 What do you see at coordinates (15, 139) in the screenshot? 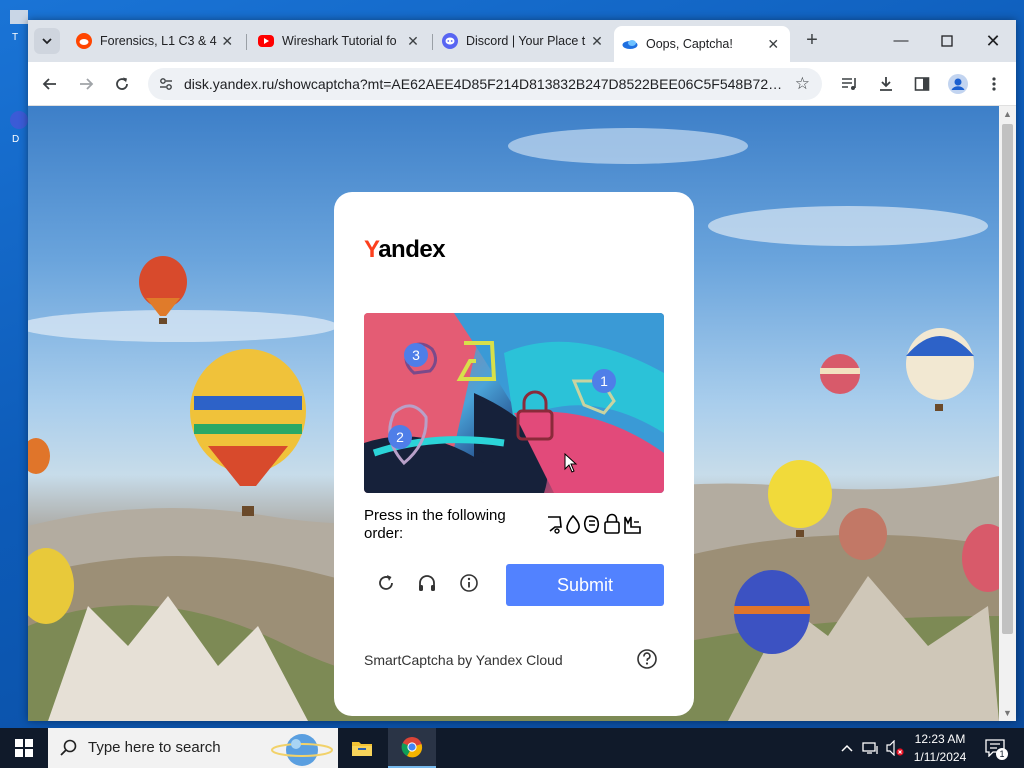
I see `svg-text: D` at bounding box center [15, 139].